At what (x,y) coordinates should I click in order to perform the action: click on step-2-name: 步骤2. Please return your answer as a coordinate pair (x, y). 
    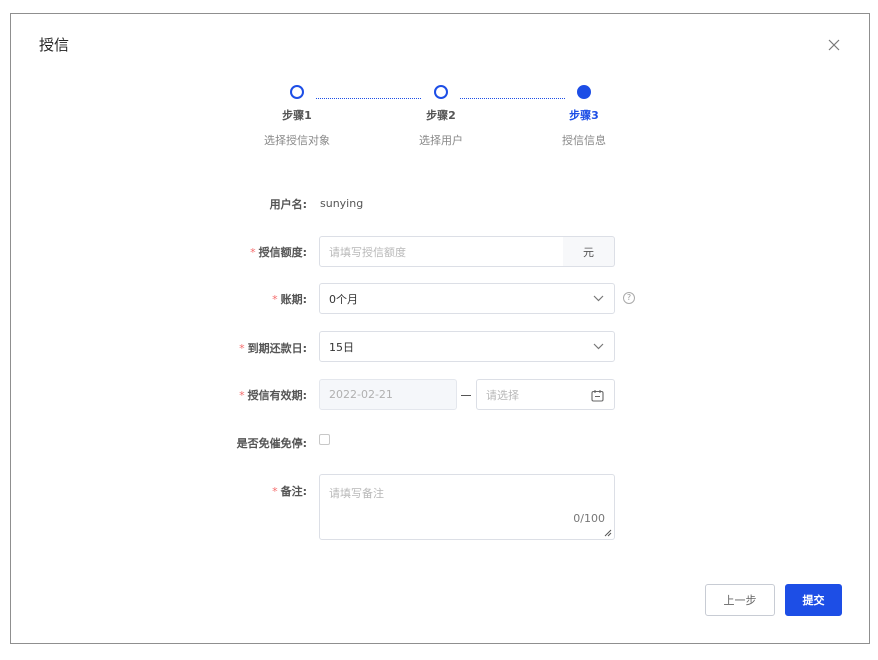
    Looking at the image, I should click on (441, 115).